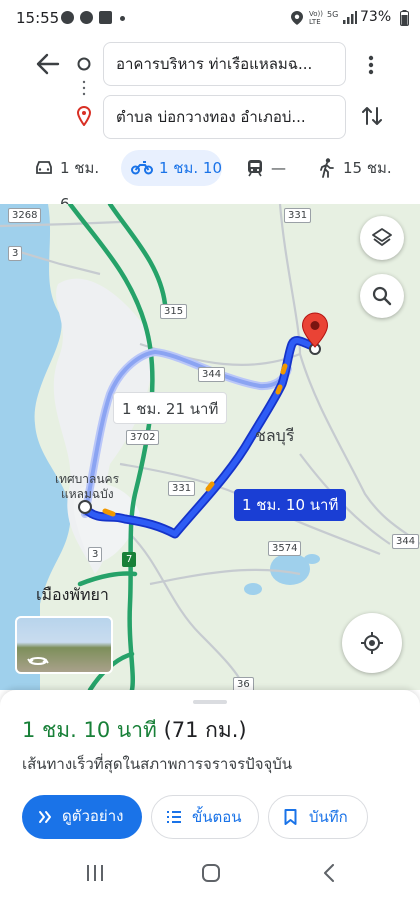  Describe the element at coordinates (329, 873) in the screenshot. I see `back-icon` at that location.